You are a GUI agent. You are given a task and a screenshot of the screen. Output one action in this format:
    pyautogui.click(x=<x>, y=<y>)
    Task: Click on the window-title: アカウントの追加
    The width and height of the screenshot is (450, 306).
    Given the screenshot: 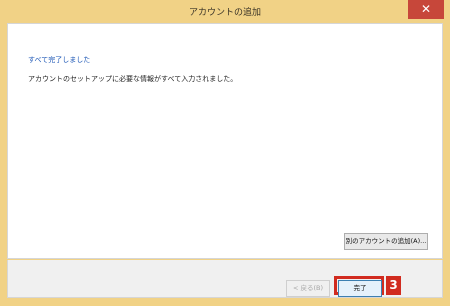 What is the action you would take?
    pyautogui.click(x=224, y=13)
    